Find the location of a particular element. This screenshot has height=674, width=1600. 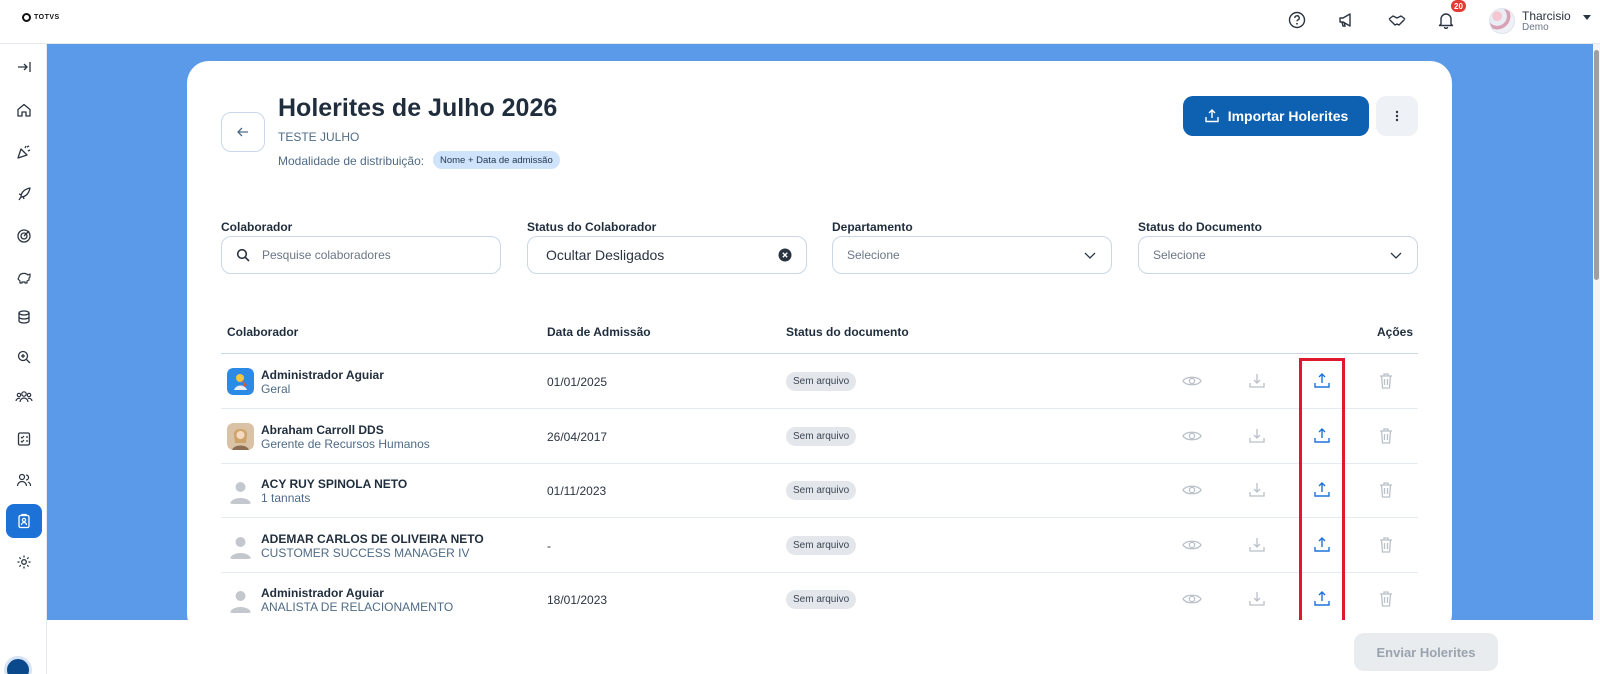

column-header-document-status: Status do documento is located at coordinates (847, 332).